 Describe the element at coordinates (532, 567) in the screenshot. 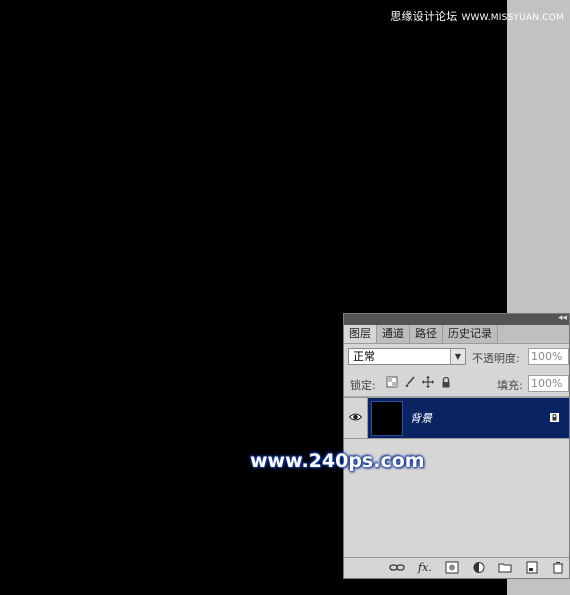

I see `new-layer-icon` at that location.